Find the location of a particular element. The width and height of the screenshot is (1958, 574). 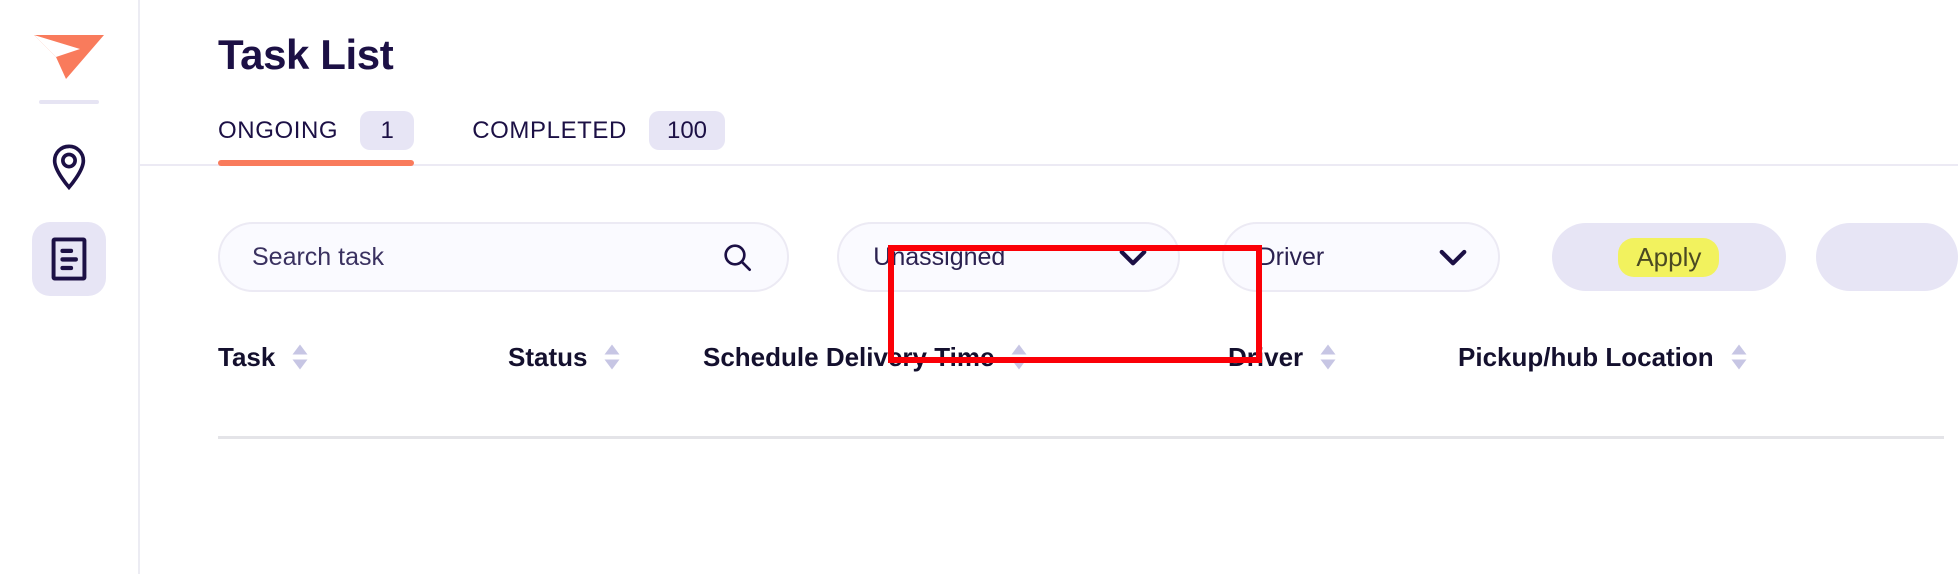

column-header-schedule-delivery-time: Schedule Delivery Time is located at coordinates (965, 357).